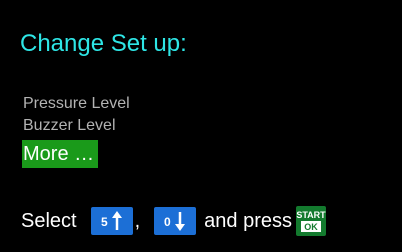  I want to click on ok-label: OK, so click(311, 227).